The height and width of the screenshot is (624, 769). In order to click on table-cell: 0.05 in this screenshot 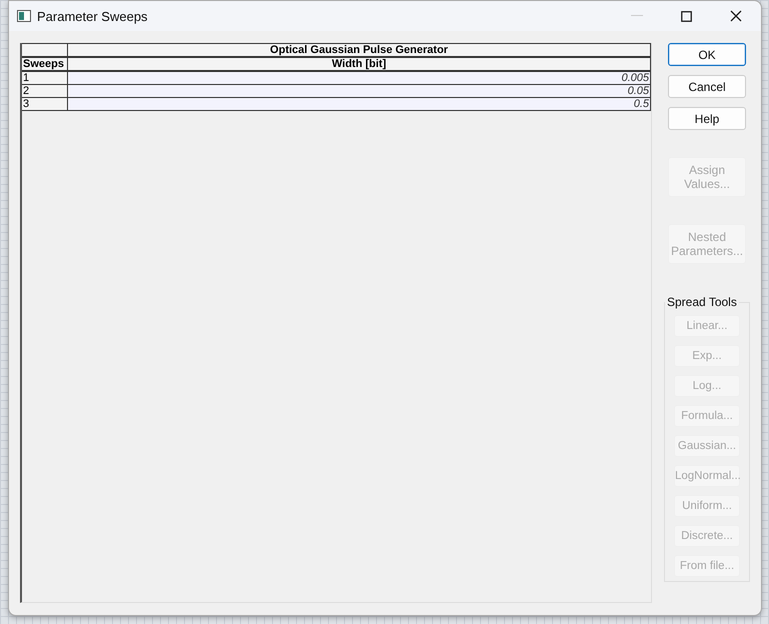, I will do `click(359, 91)`.